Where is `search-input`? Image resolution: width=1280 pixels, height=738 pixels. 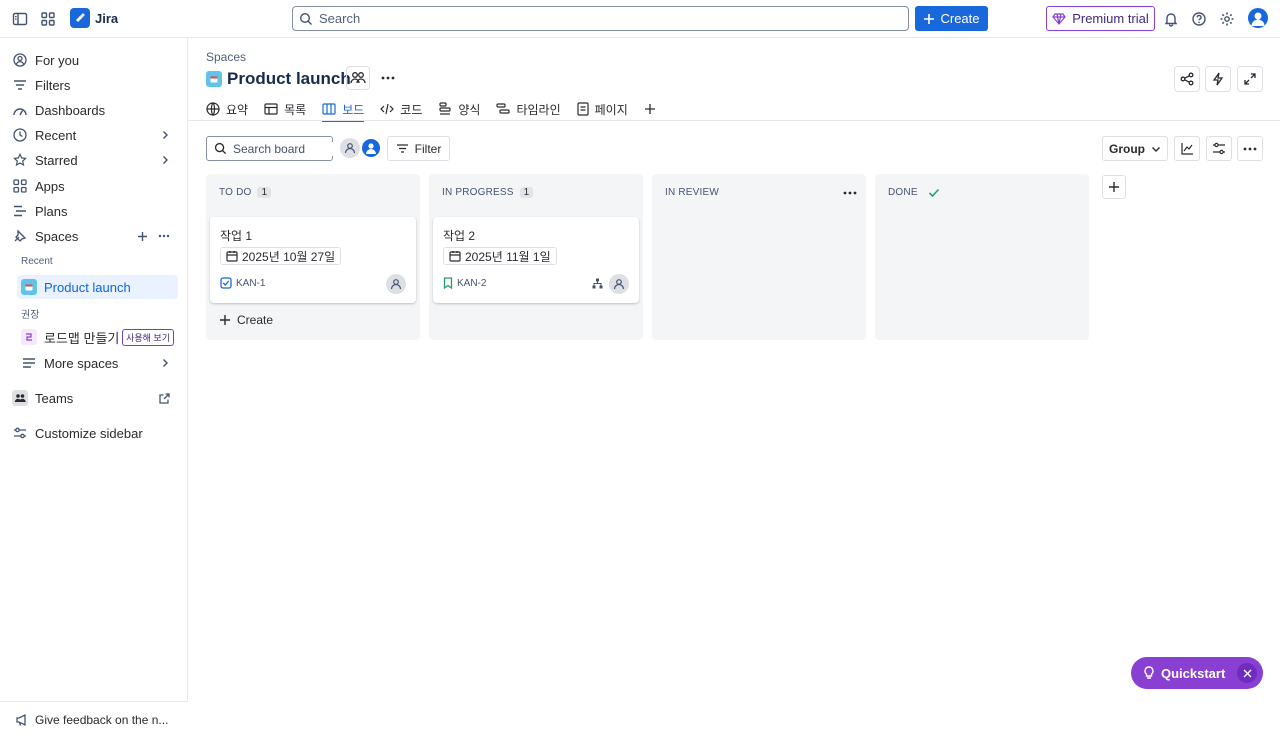
search-input is located at coordinates (599, 18).